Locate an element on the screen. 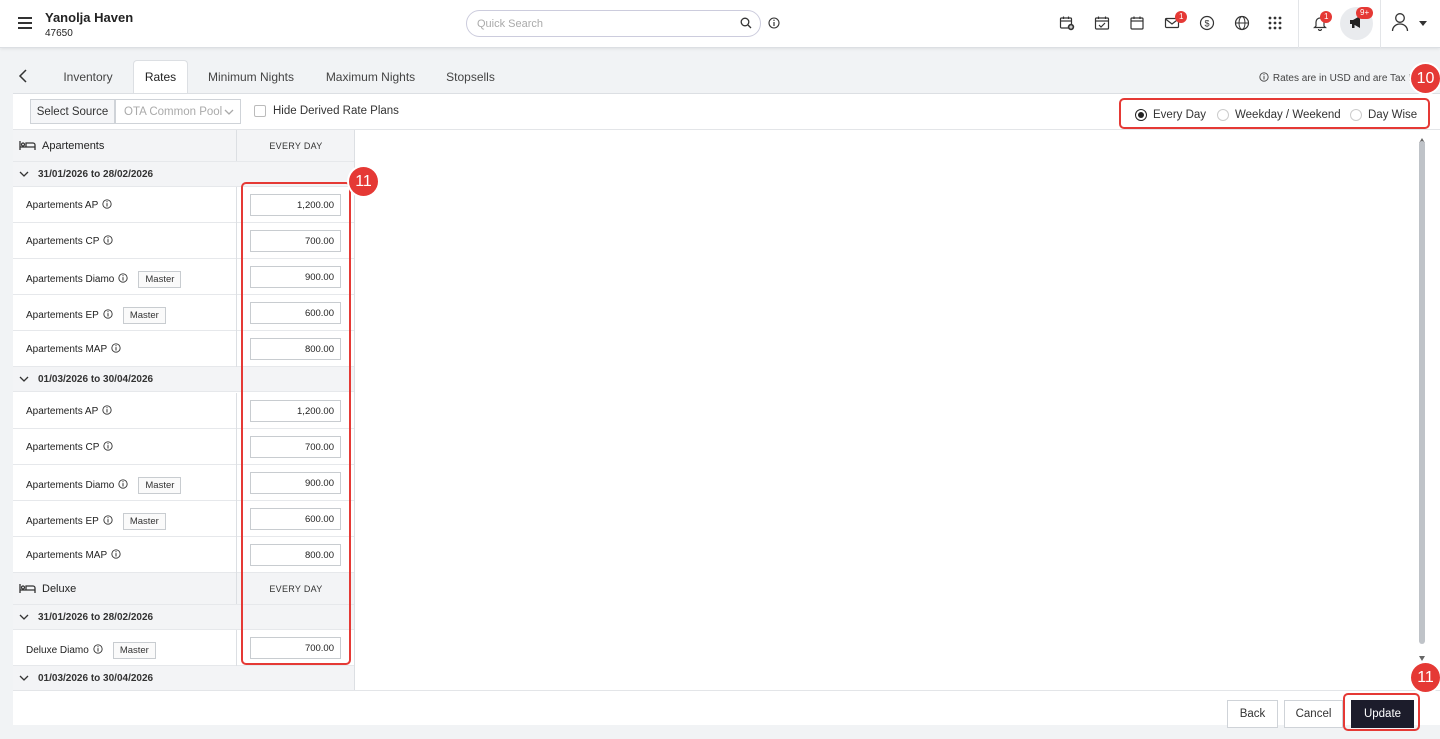 The width and height of the screenshot is (1440, 739). user-icon is located at coordinates (1400, 22).